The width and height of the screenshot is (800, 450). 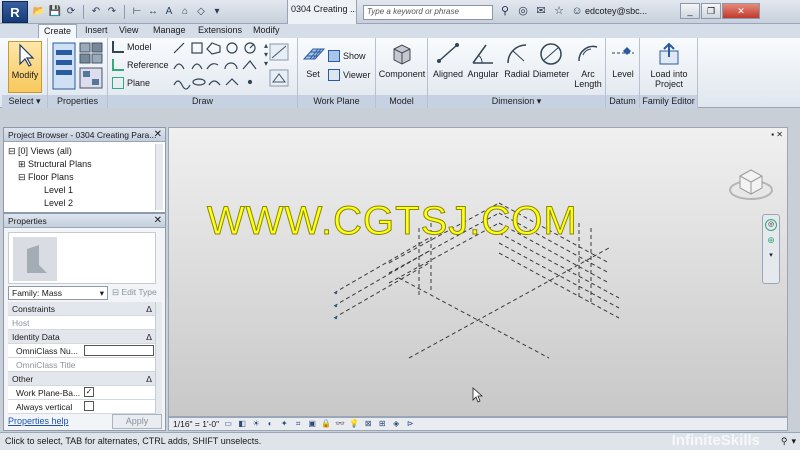 What do you see at coordinates (669, 65) in the screenshot?
I see `load-into-project-button: Load into Project` at bounding box center [669, 65].